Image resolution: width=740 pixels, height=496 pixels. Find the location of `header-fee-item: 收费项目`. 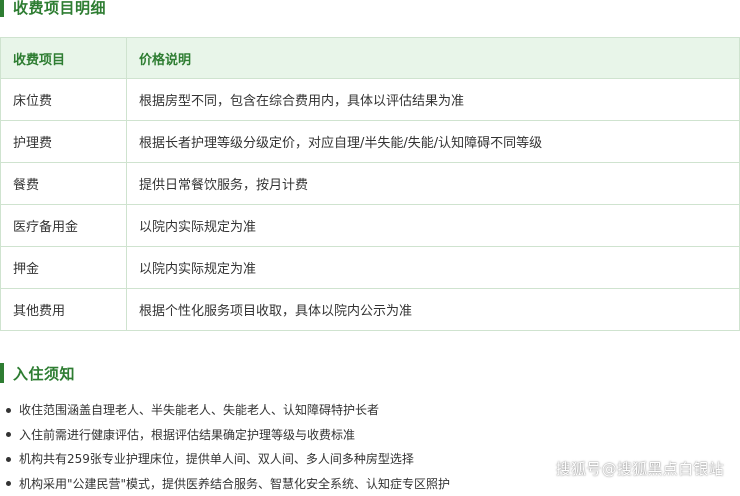

header-fee-item: 收费项目 is located at coordinates (64, 58).